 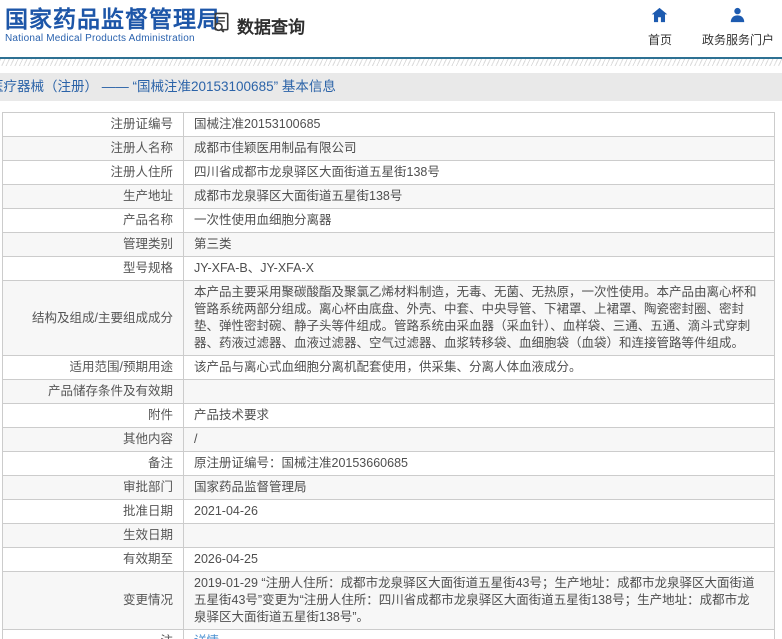 What do you see at coordinates (317, 172) in the screenshot?
I see `field-value: 四川省成都市龙泉驿区大面街道五星街138号` at bounding box center [317, 172].